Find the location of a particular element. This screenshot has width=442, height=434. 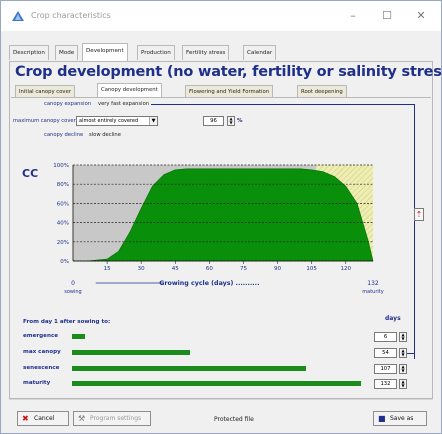

x-end-label: 132 is located at coordinates (373, 283).